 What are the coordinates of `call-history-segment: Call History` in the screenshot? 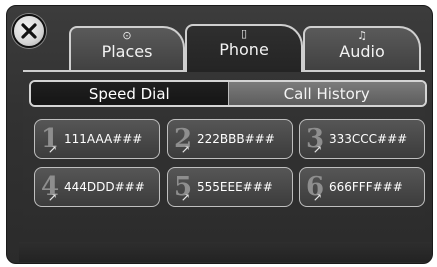 It's located at (326, 93).